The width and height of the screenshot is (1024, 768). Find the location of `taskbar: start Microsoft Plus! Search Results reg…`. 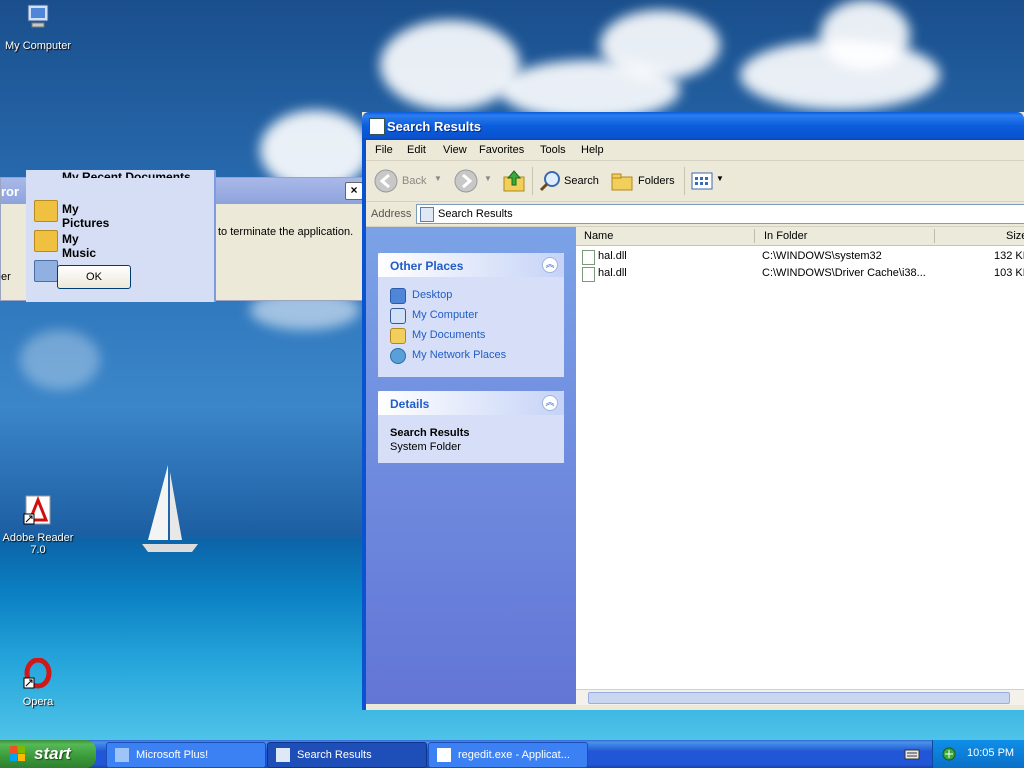

taskbar: start Microsoft Plus! Search Results reg… is located at coordinates (512, 754).